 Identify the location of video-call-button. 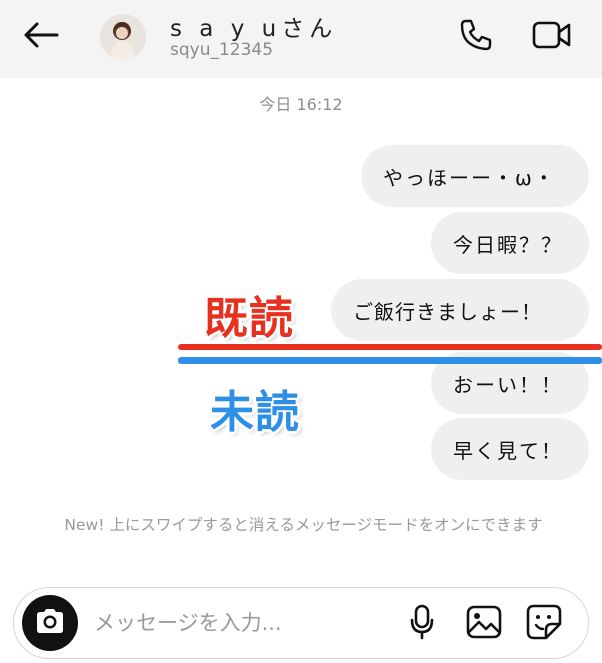
(552, 37).